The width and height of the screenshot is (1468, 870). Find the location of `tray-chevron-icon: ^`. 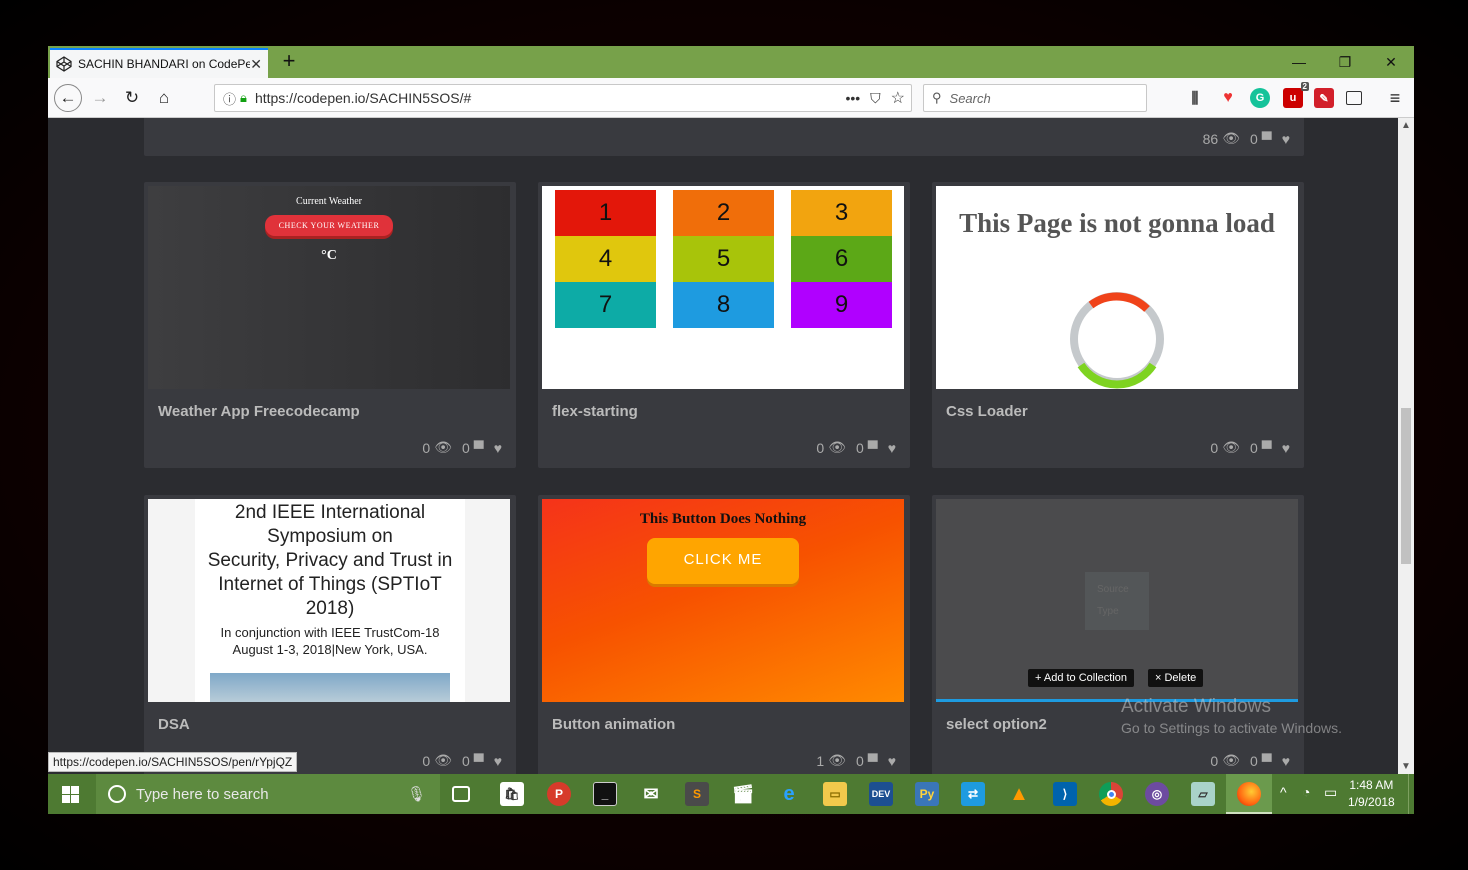

tray-chevron-icon: ^ is located at coordinates (1283, 792).